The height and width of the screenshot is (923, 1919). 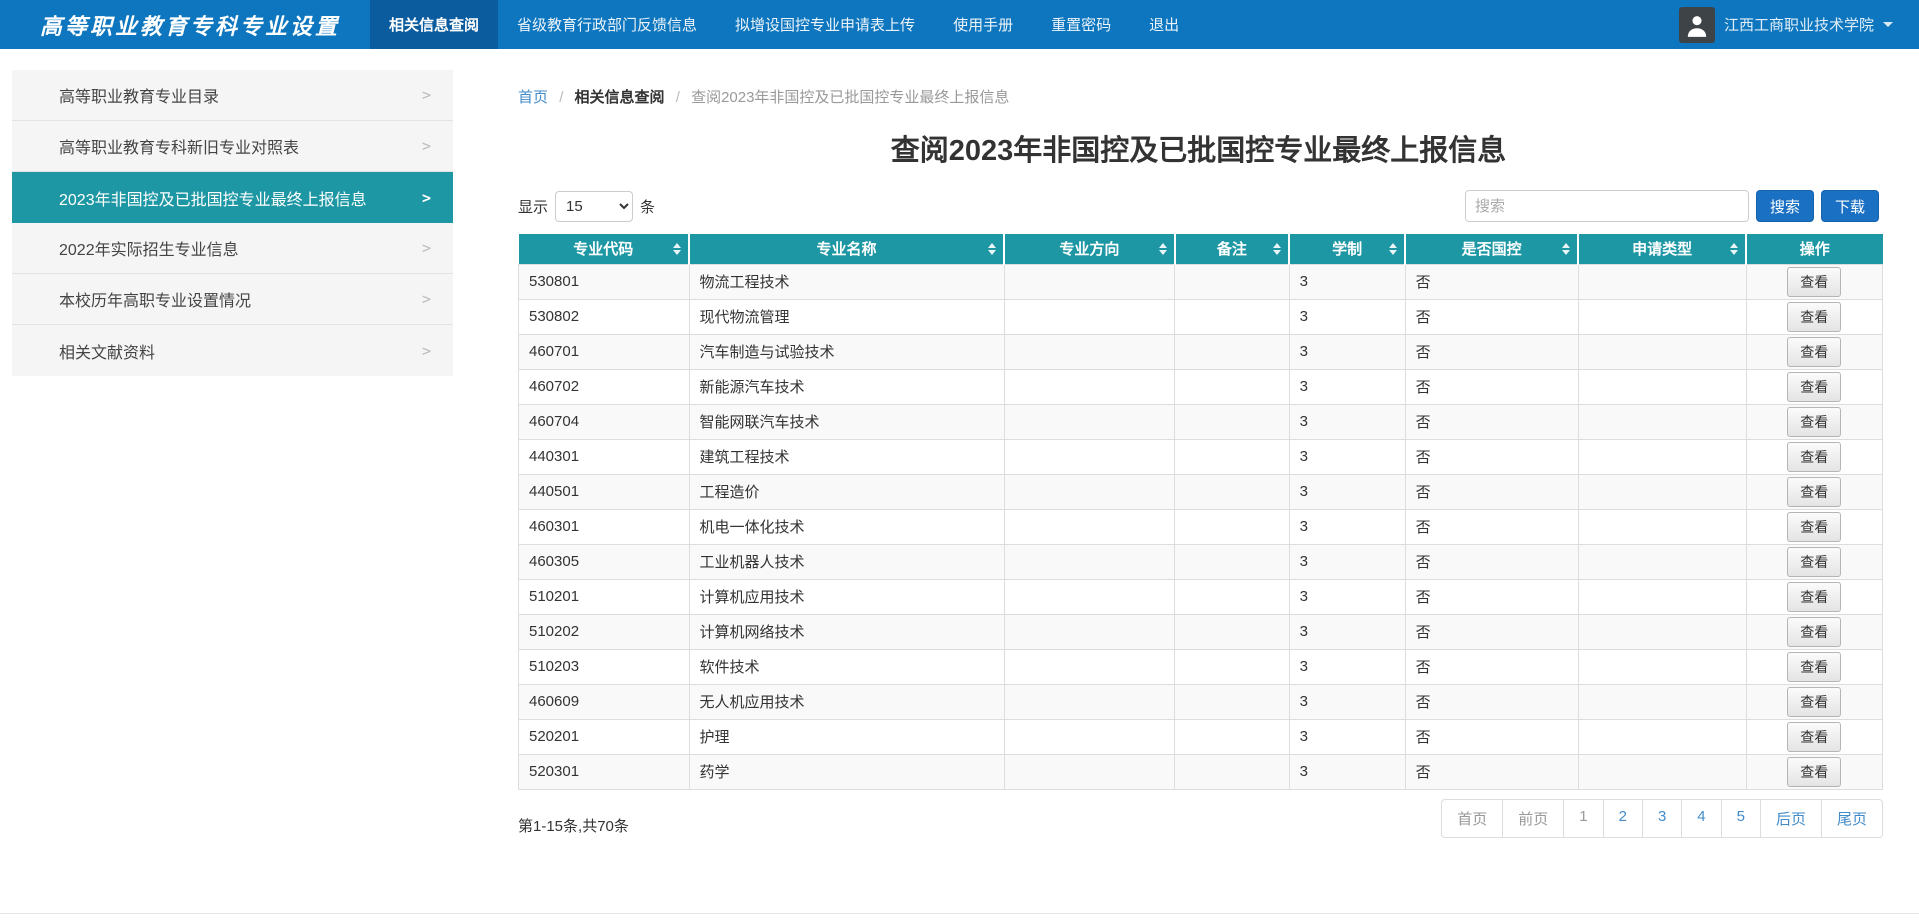 I want to click on column-header-action: 操作, so click(x=1814, y=249).